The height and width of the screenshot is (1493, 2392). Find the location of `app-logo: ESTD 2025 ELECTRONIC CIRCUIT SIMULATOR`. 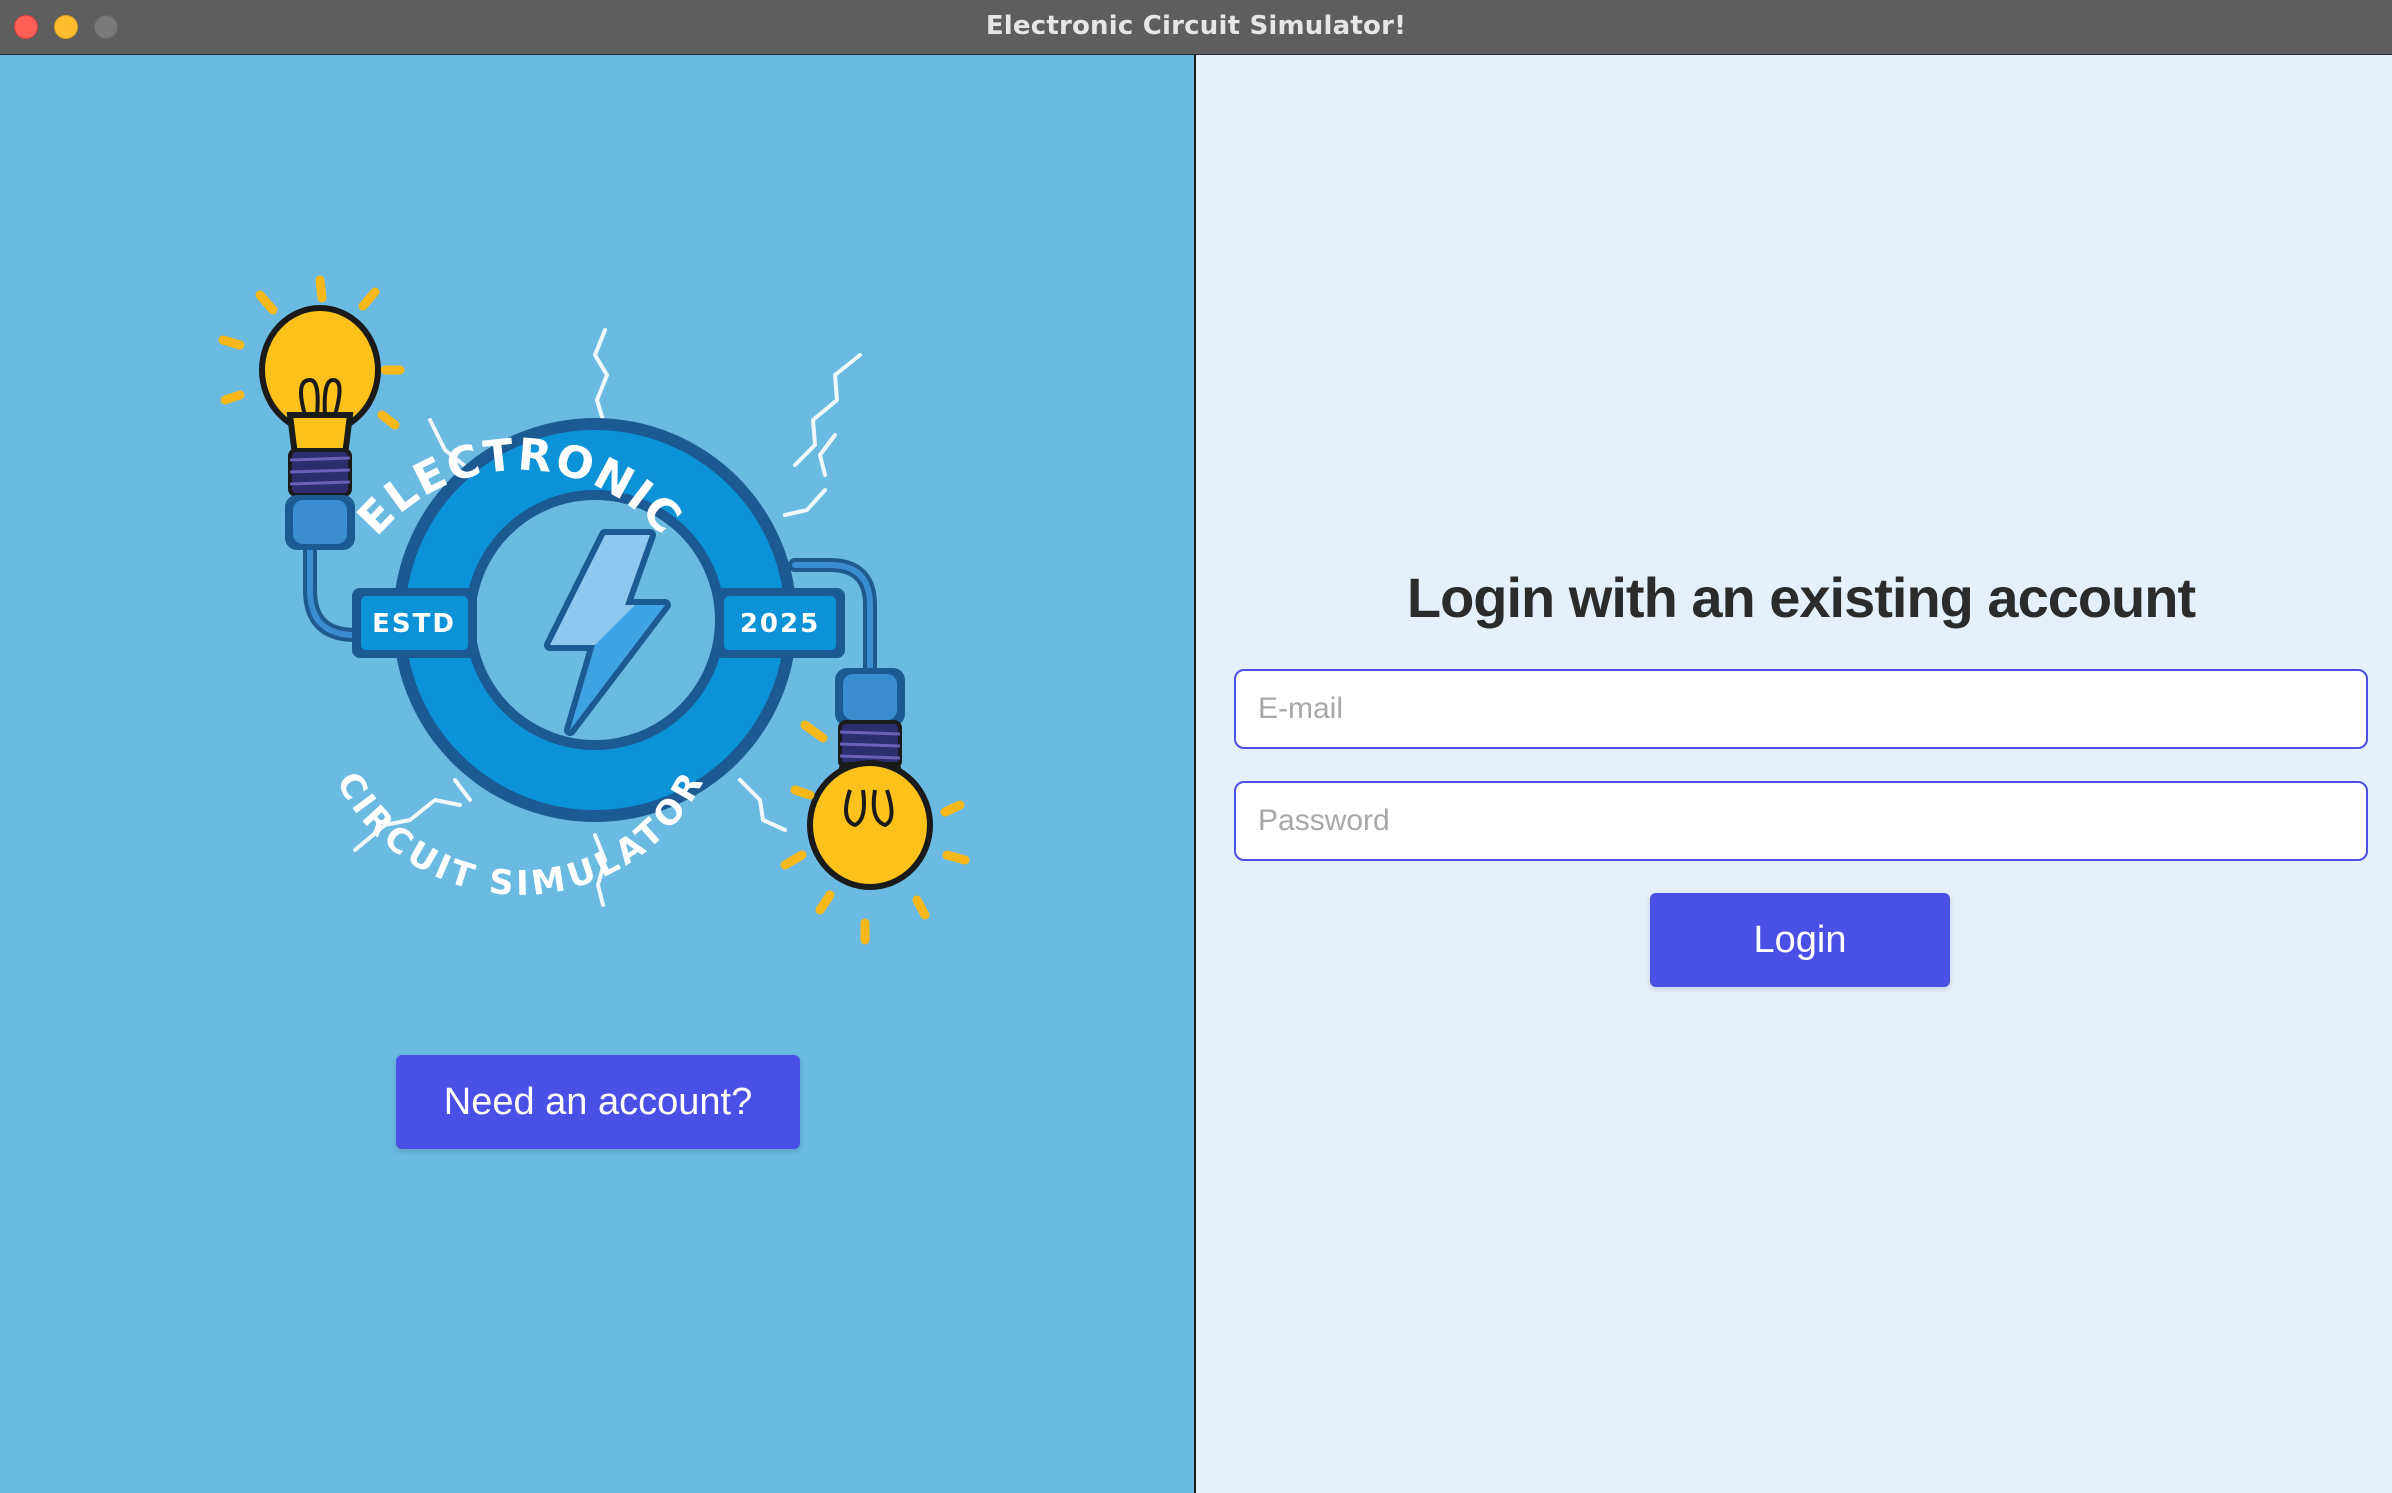

app-logo: ESTD 2025 ELECTRONIC CIRCUIT SIMULATOR is located at coordinates (594, 610).